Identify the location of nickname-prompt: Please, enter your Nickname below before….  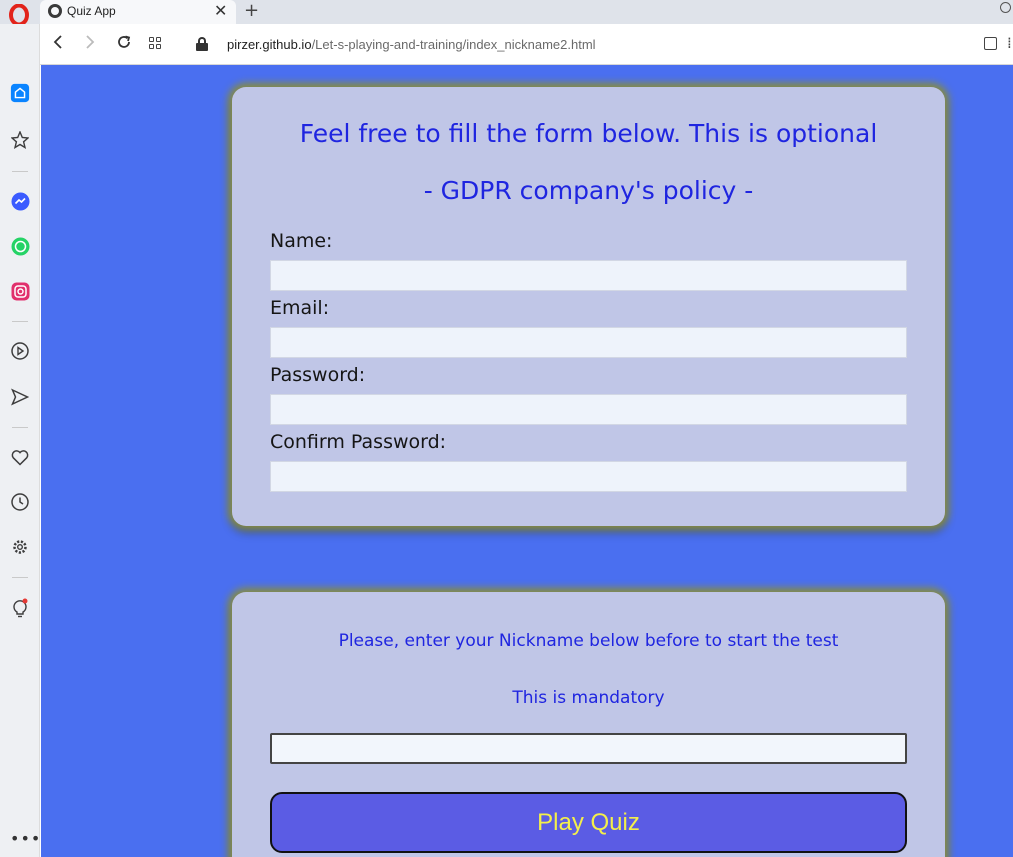
(588, 641).